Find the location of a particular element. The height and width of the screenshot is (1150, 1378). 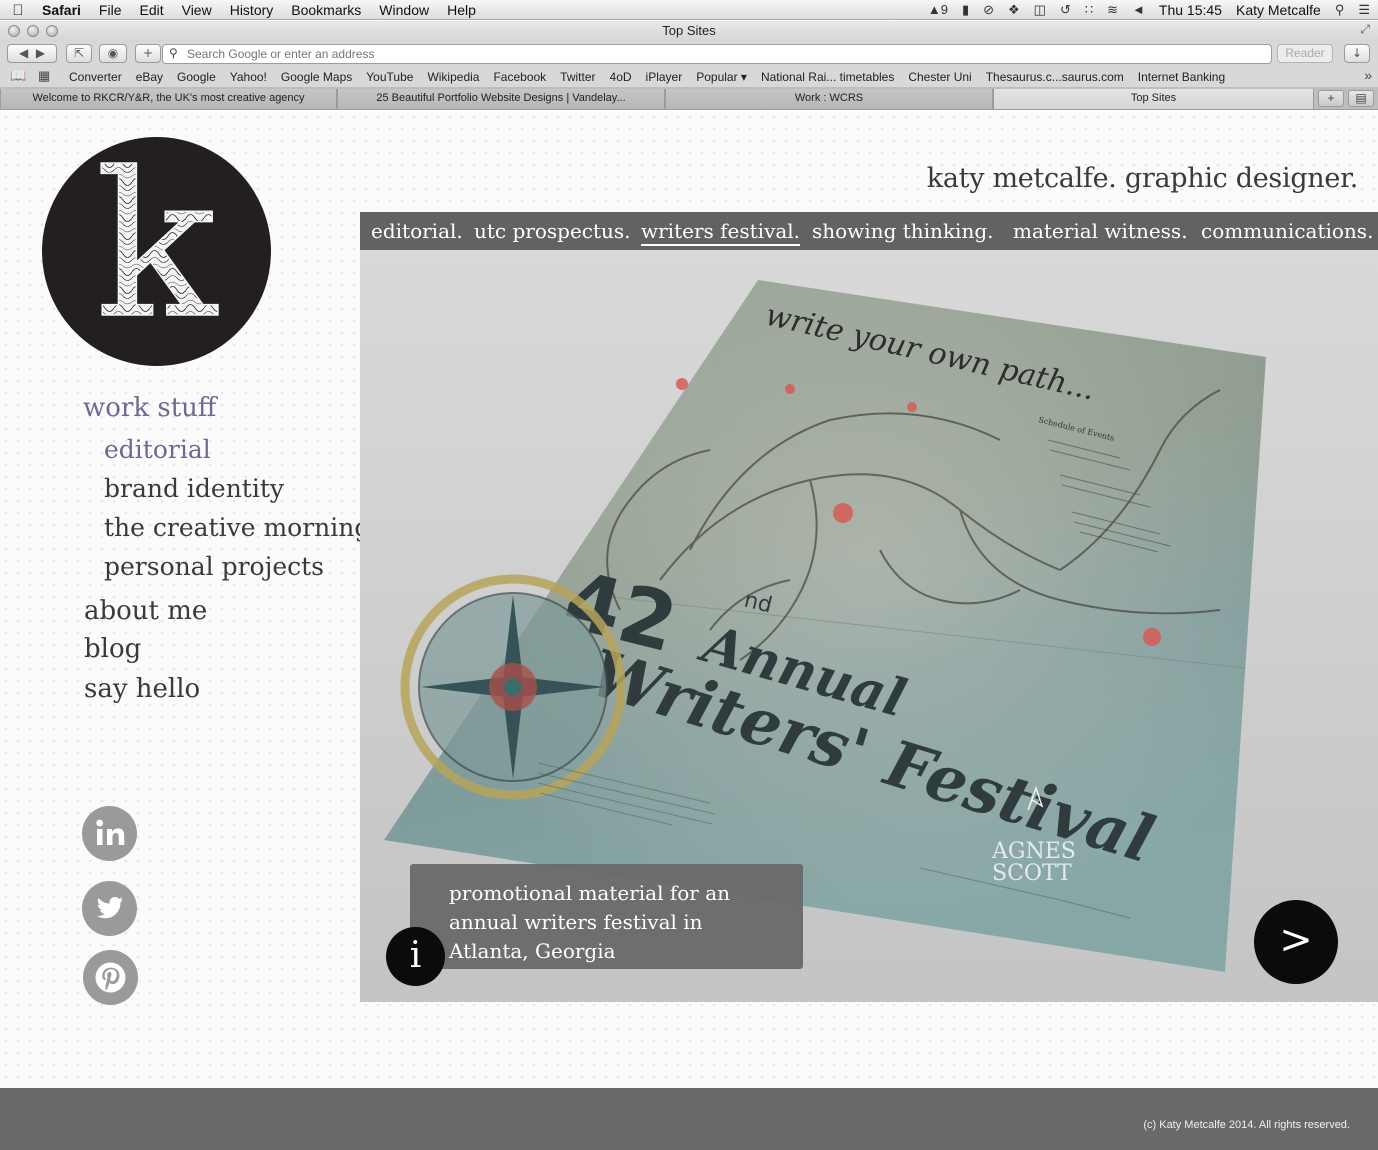

project-tab-showing-thinking: showing thinking. is located at coordinates (903, 231).